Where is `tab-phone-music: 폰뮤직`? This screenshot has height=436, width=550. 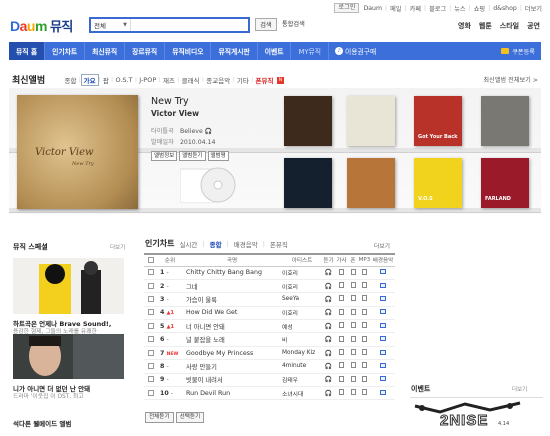
tab-phone-music: 폰뮤직 is located at coordinates (264, 80).